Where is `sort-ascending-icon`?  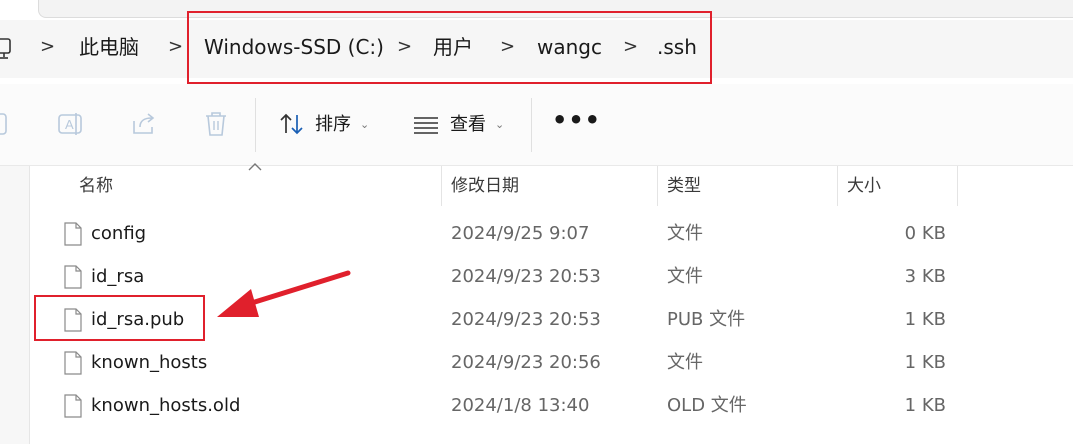 sort-ascending-icon is located at coordinates (255, 167).